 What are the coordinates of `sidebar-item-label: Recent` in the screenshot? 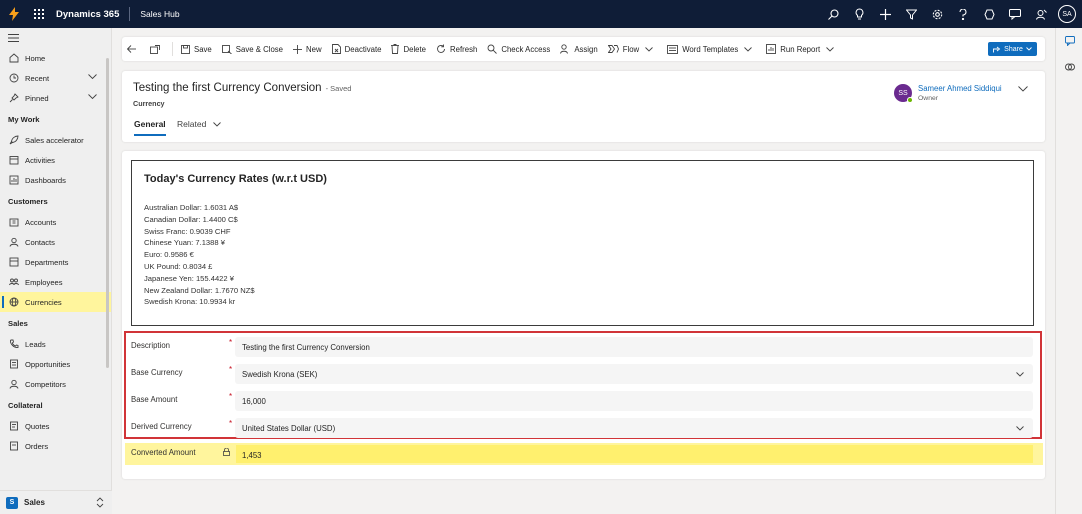 It's located at (37, 78).